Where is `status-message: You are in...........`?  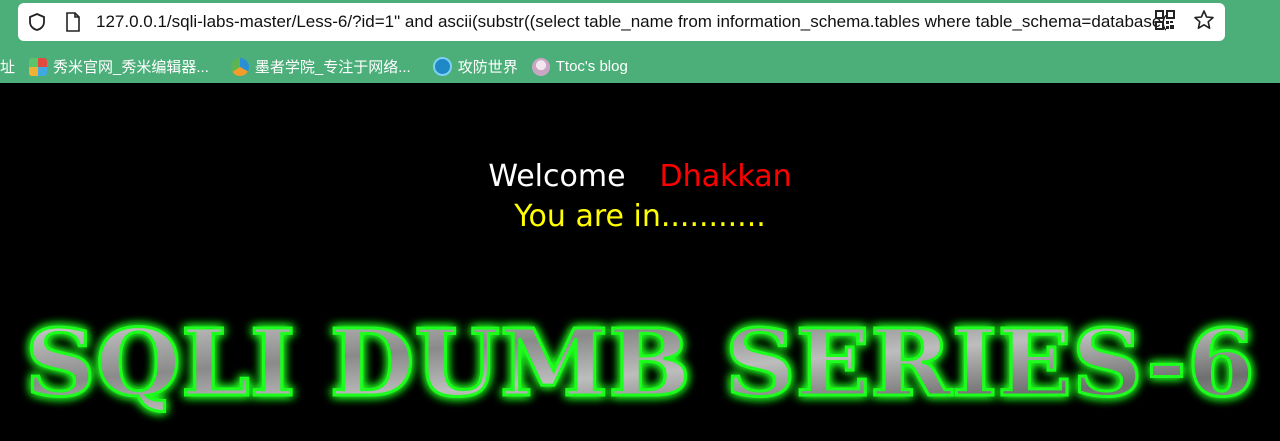
status-message: You are in........... is located at coordinates (640, 216).